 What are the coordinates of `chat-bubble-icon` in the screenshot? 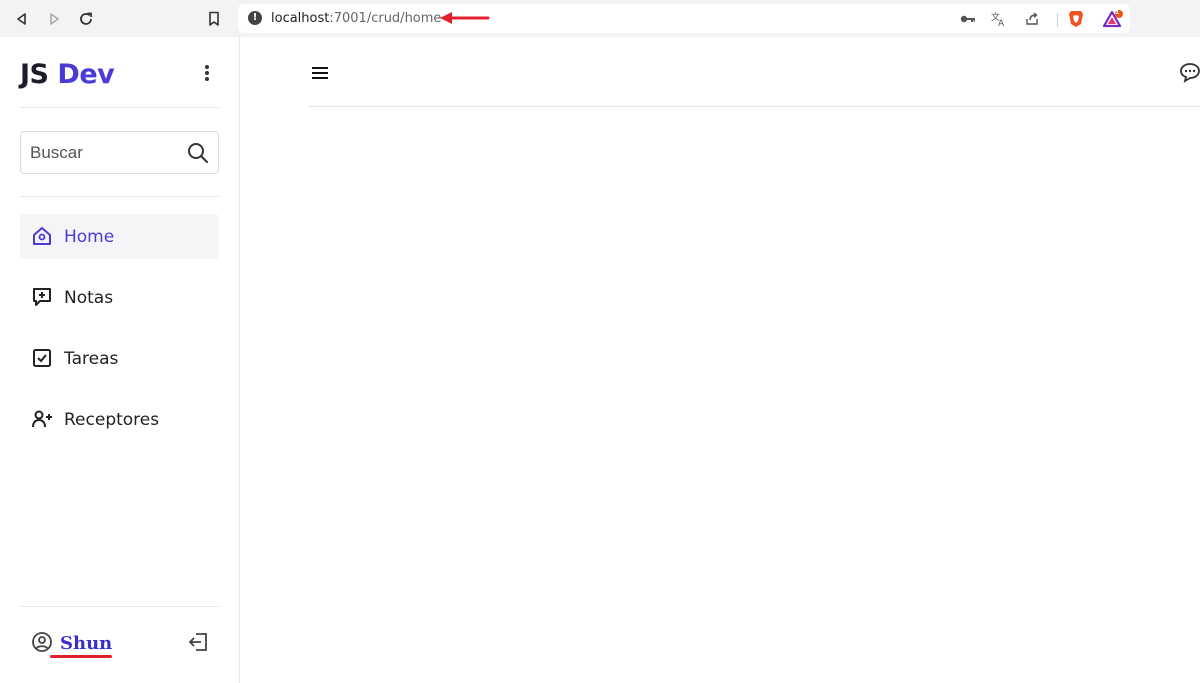 It's located at (1189, 72).